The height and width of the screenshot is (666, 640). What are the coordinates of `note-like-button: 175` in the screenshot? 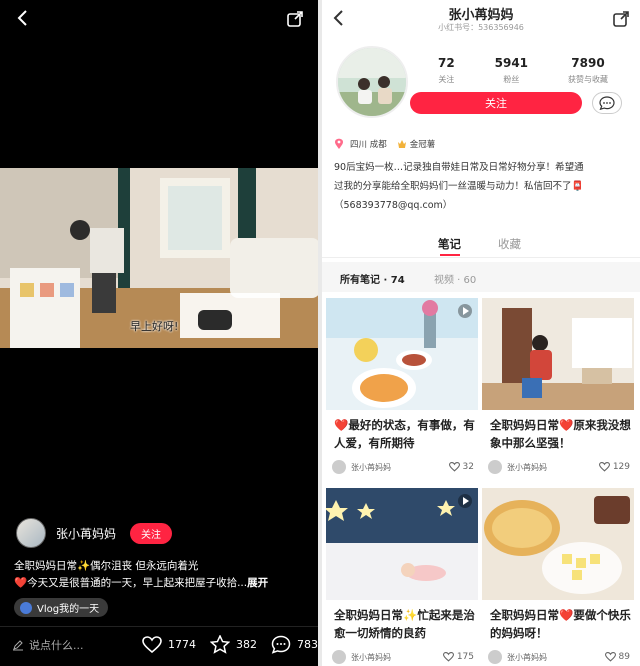 It's located at (458, 657).